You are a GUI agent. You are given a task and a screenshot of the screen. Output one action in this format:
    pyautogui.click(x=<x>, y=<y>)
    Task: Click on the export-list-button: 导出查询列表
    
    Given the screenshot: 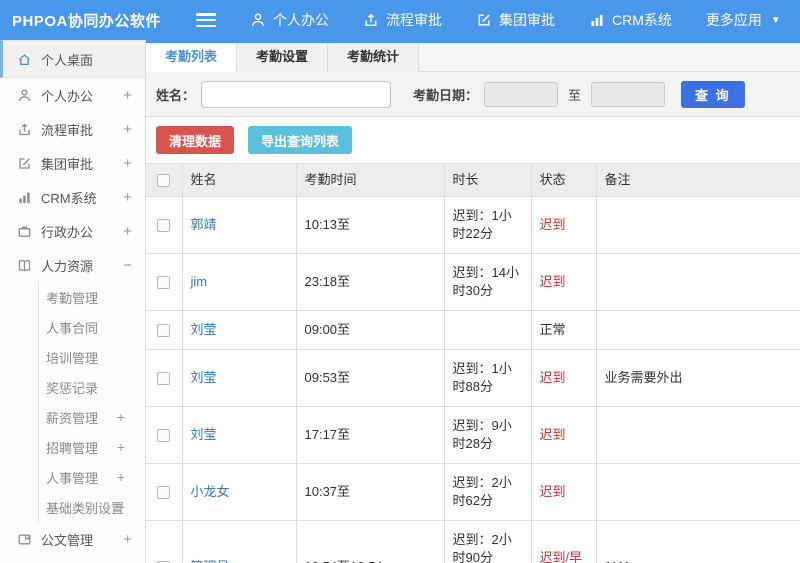 What is the action you would take?
    pyautogui.click(x=300, y=140)
    